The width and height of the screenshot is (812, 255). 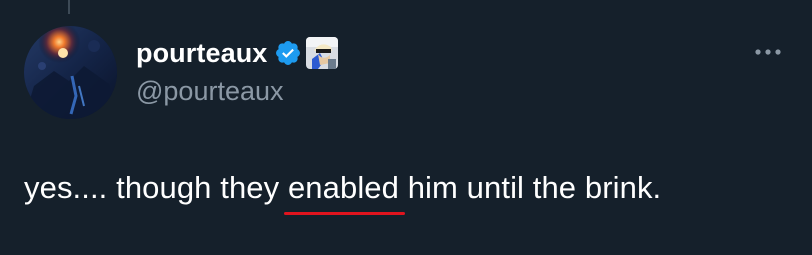 What do you see at coordinates (210, 91) in the screenshot?
I see `author-handle: @pourteaux` at bounding box center [210, 91].